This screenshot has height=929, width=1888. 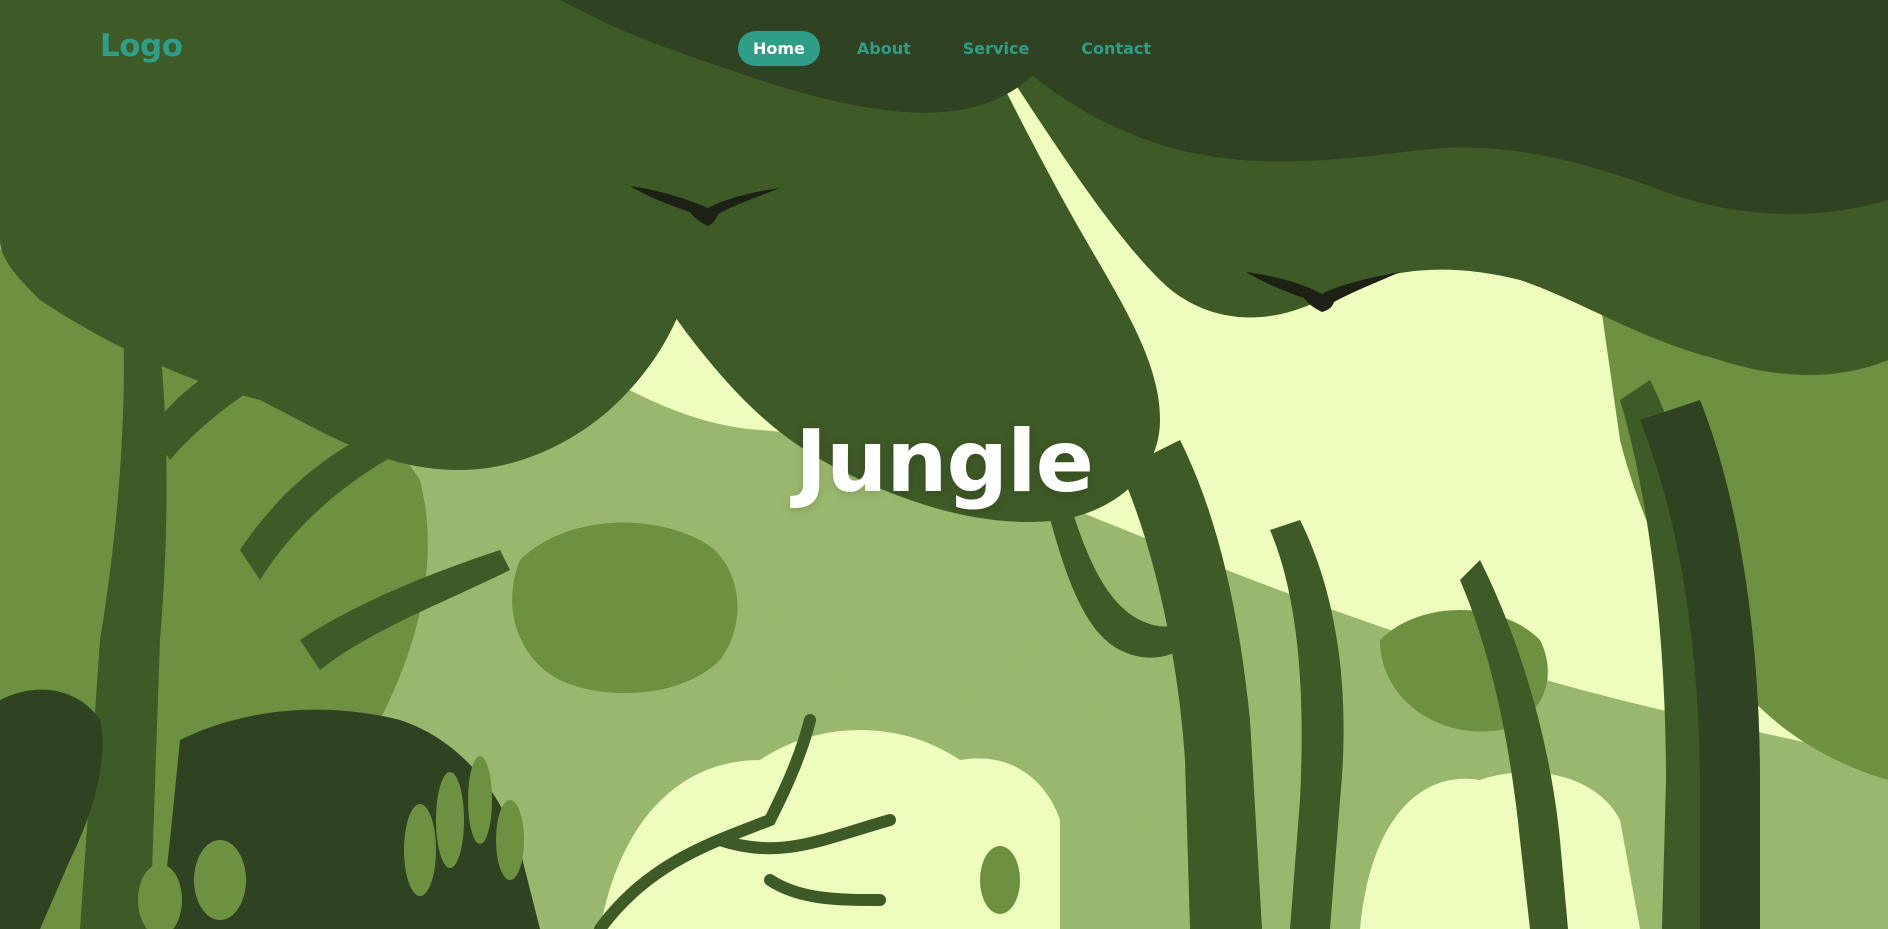 What do you see at coordinates (944, 462) in the screenshot?
I see `hero-title: Jungle` at bounding box center [944, 462].